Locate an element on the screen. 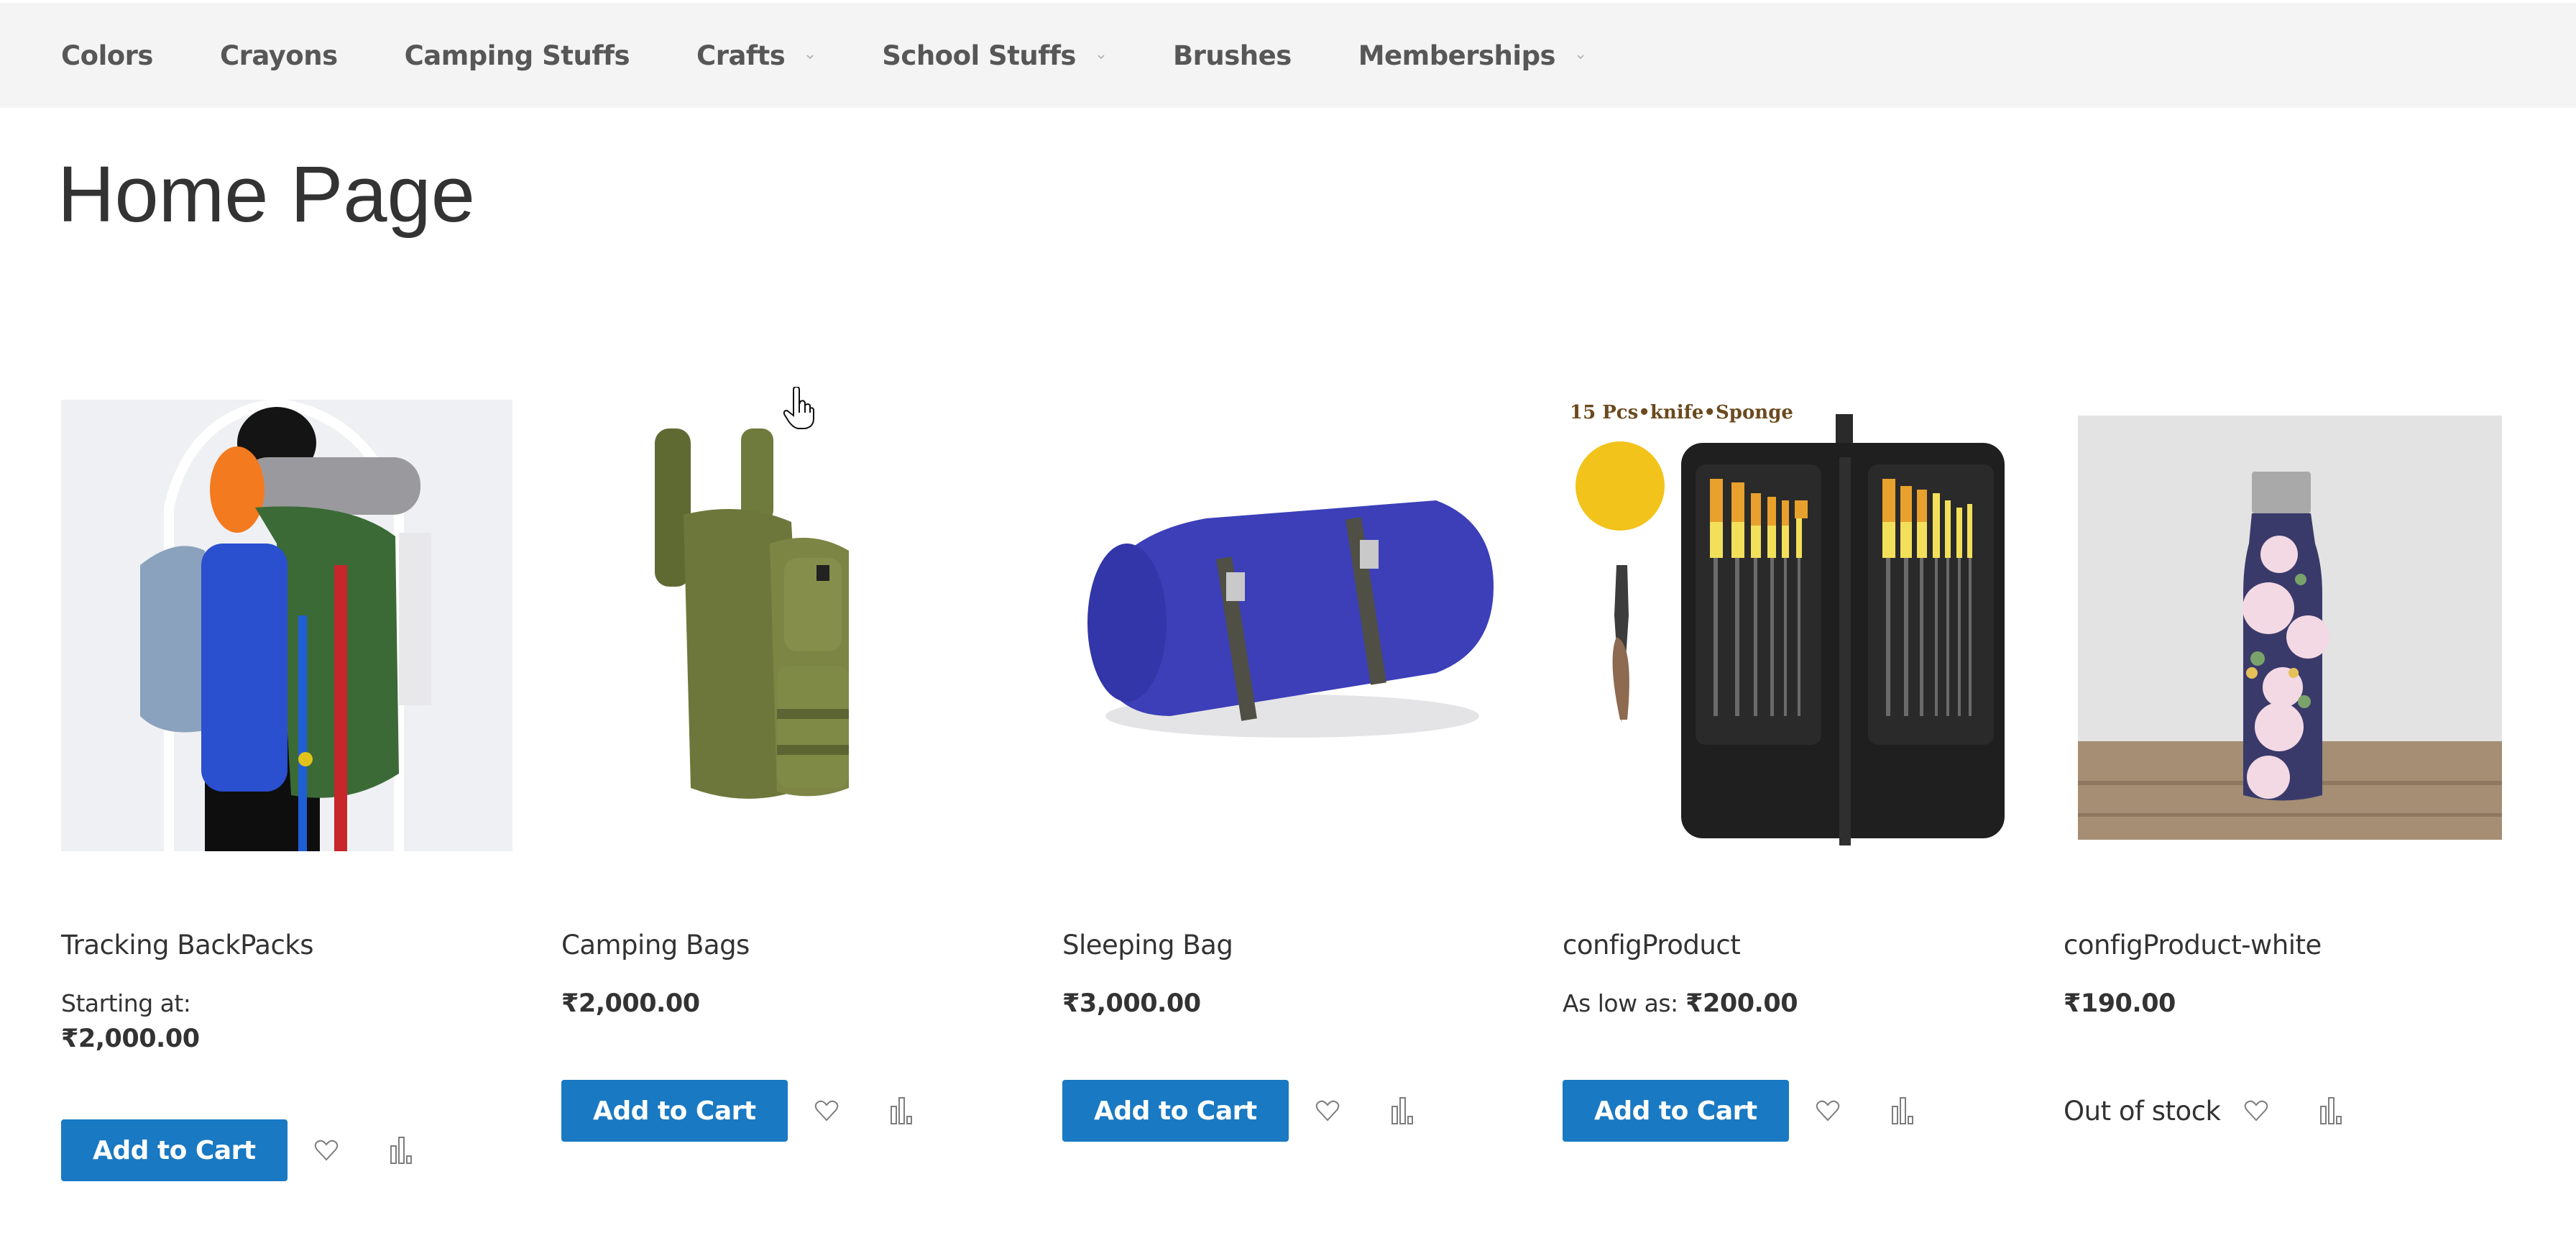 This screenshot has height=1256, width=2576. nav-item-colors: Colors is located at coordinates (107, 56).